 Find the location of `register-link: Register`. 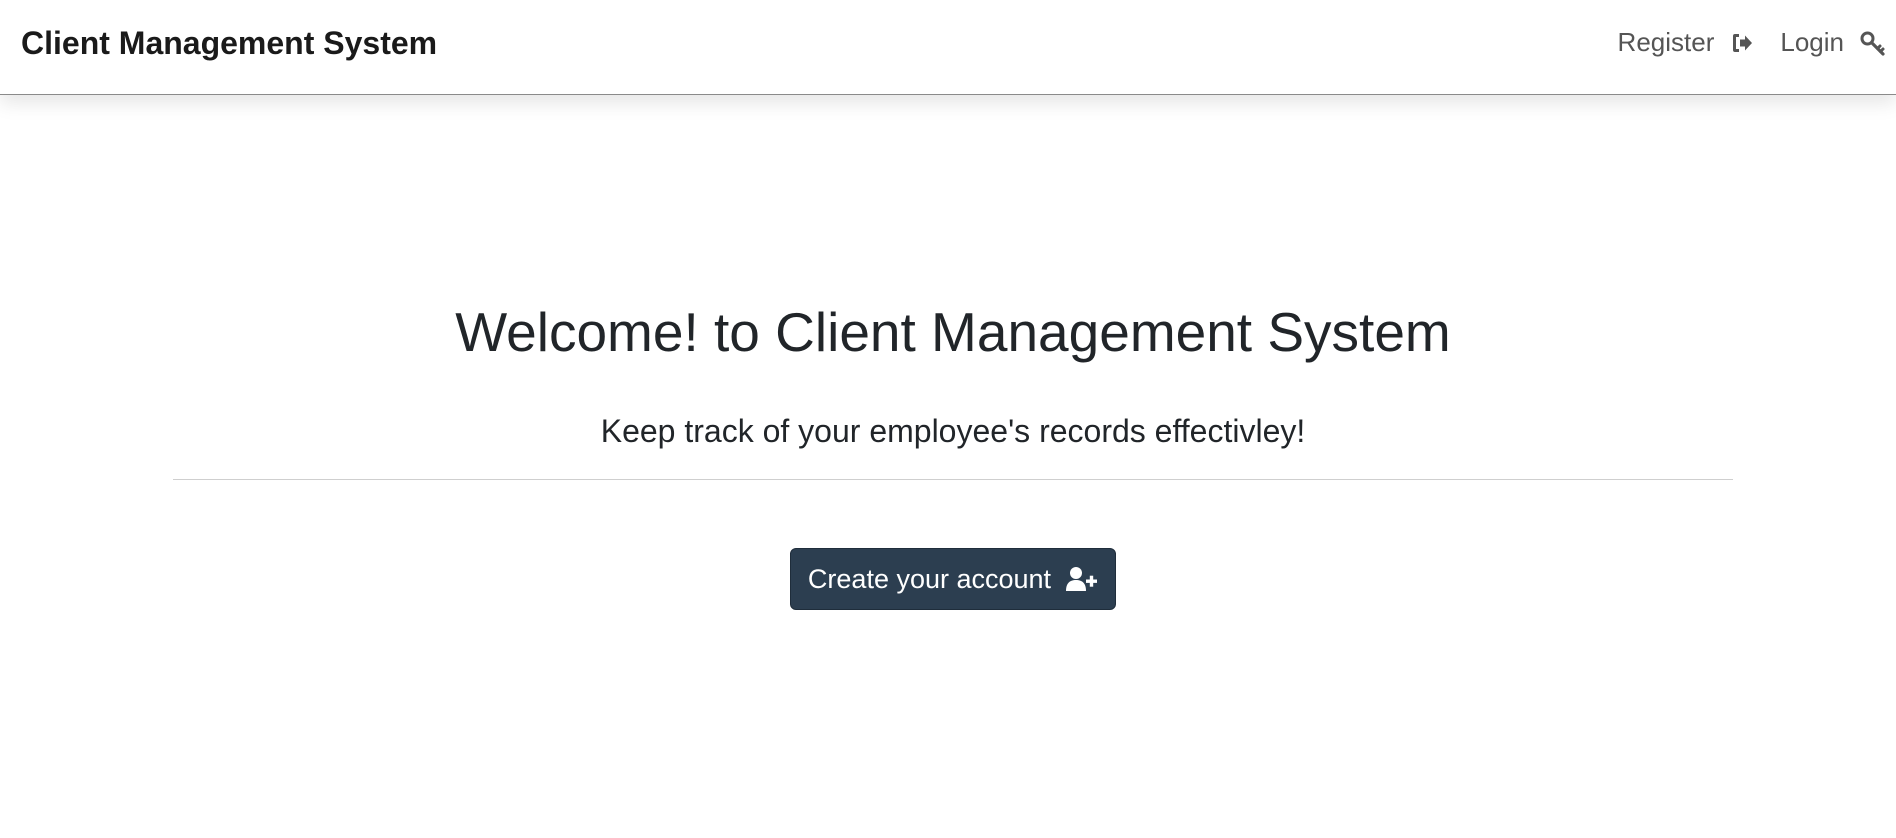

register-link: Register is located at coordinates (1686, 42).